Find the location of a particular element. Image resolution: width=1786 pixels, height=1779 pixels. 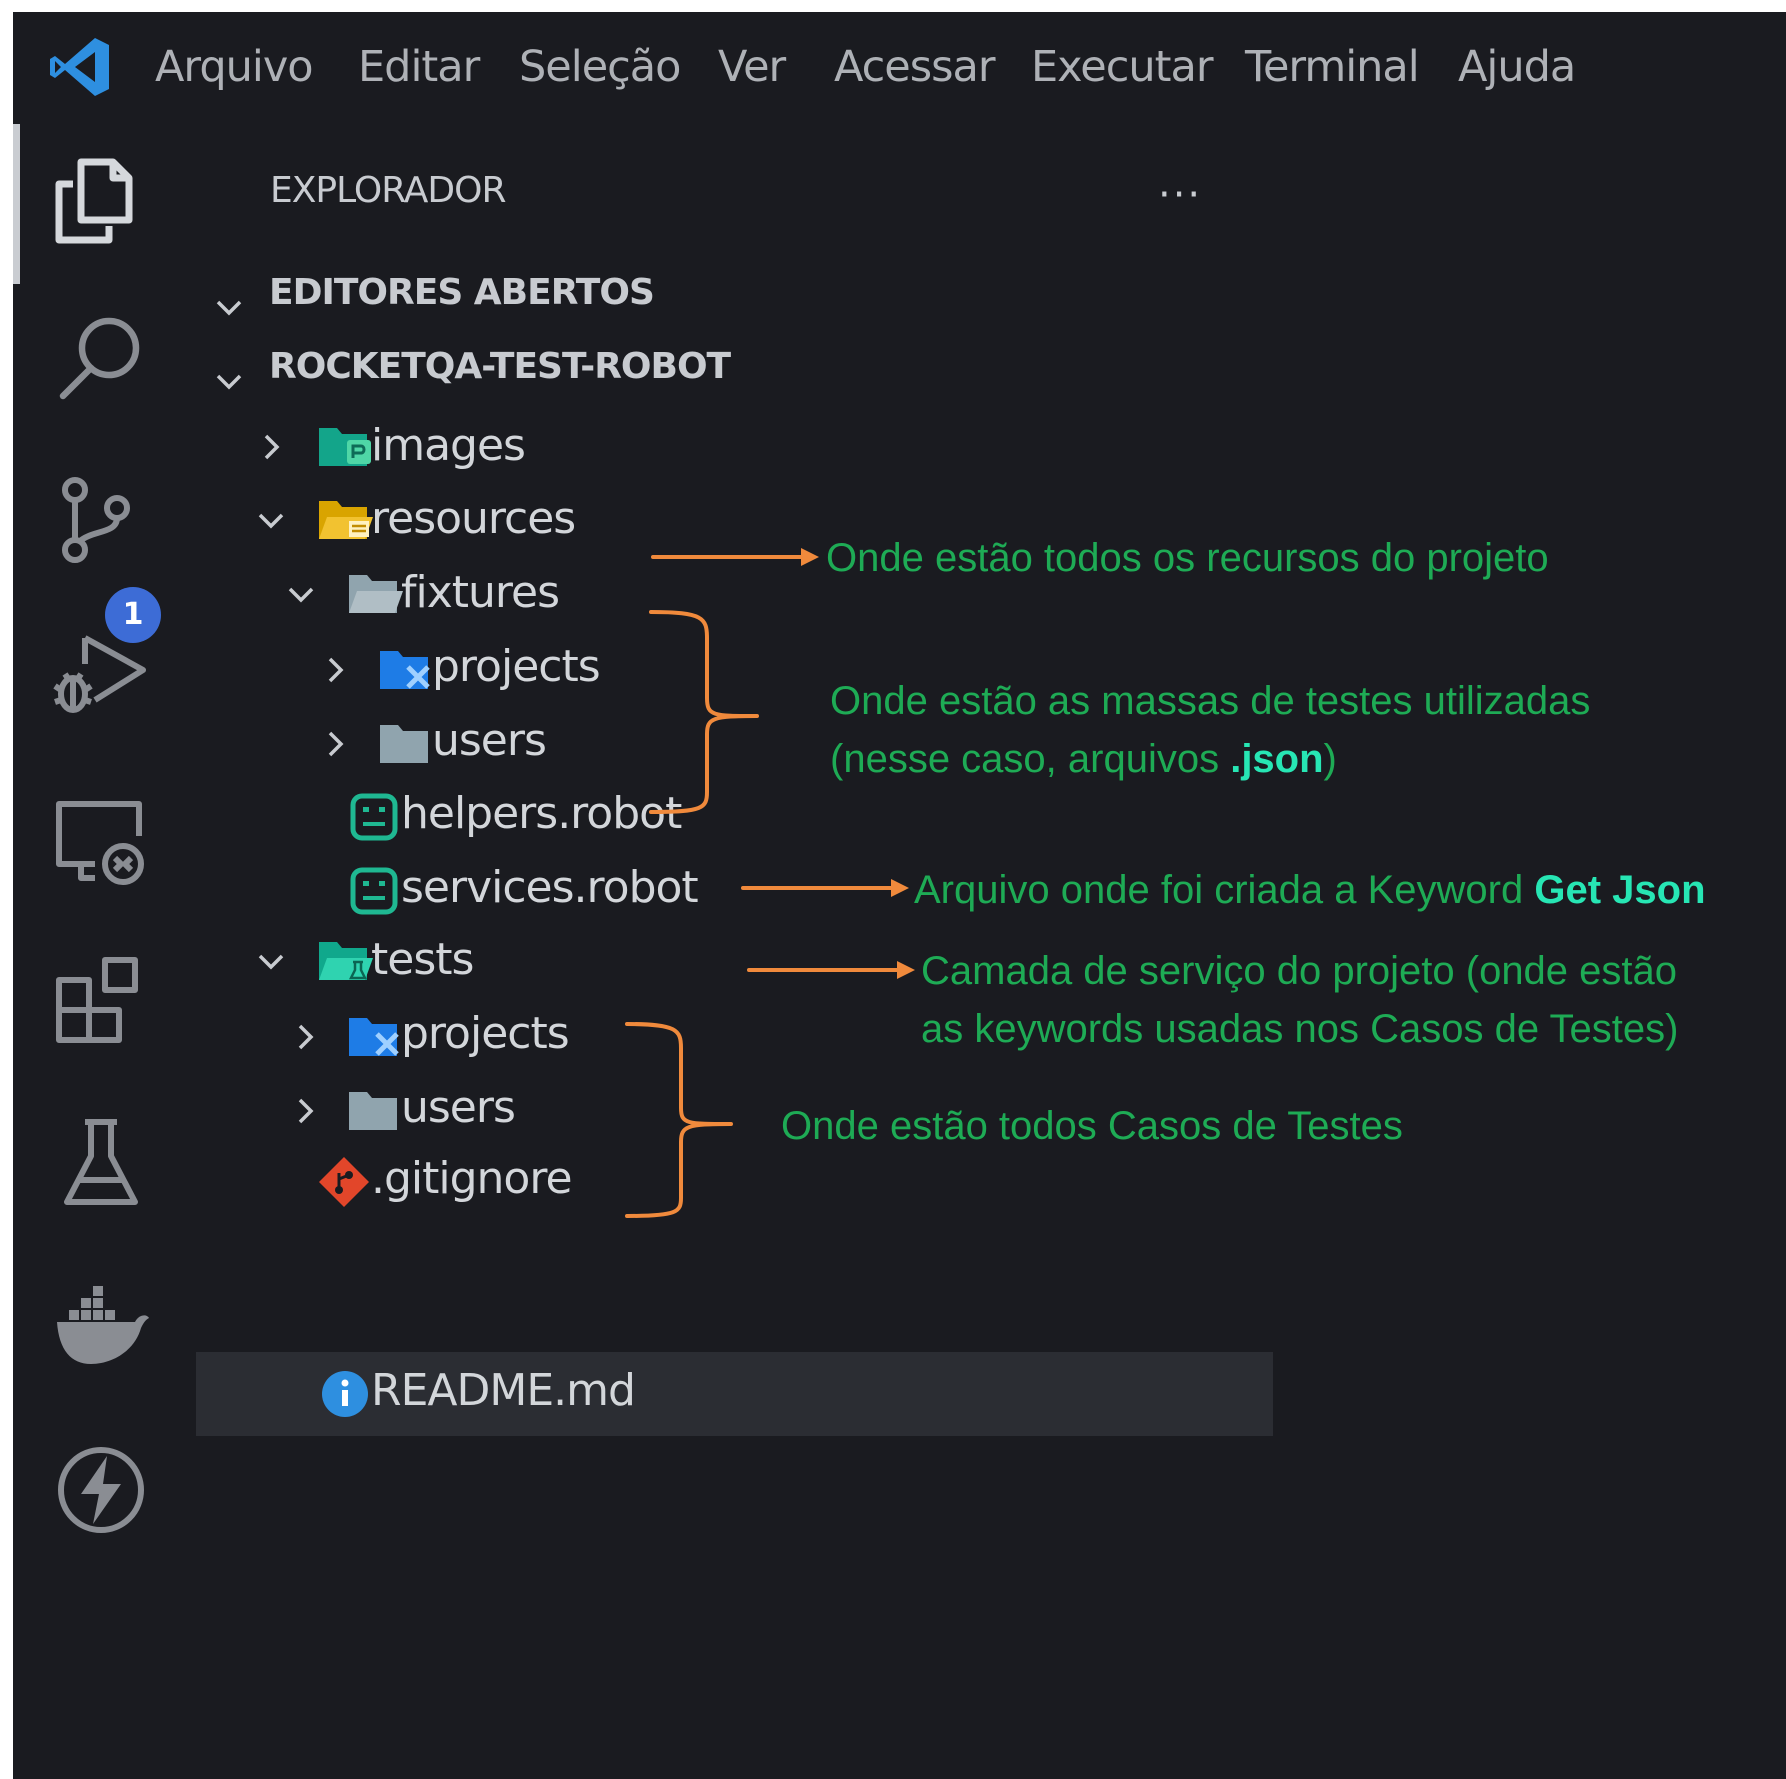

menu-ajuda: Ajuda is located at coordinates (1517, 67).